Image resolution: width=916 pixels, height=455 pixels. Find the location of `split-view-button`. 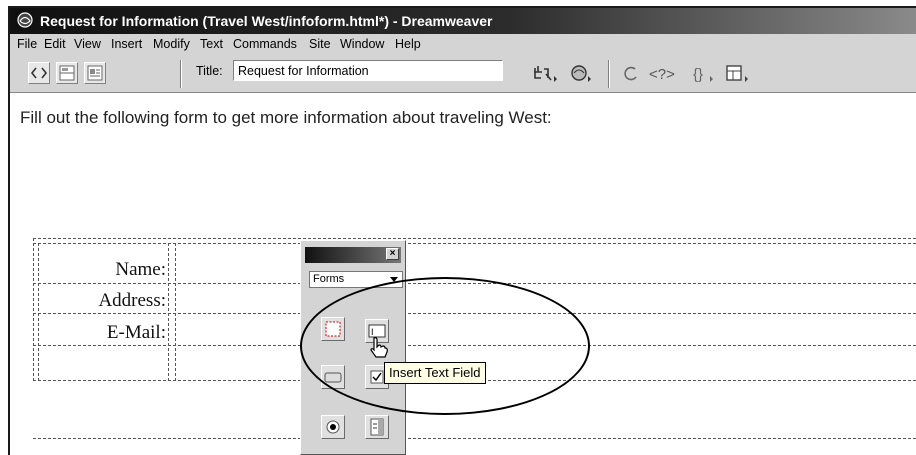

split-view-button is located at coordinates (67, 73).